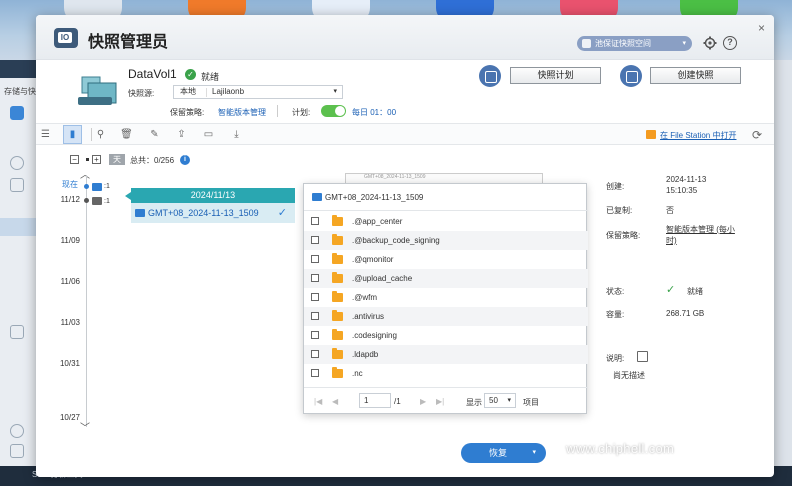  Describe the element at coordinates (140, 213) in the screenshot. I see `snapshot-icon` at that location.